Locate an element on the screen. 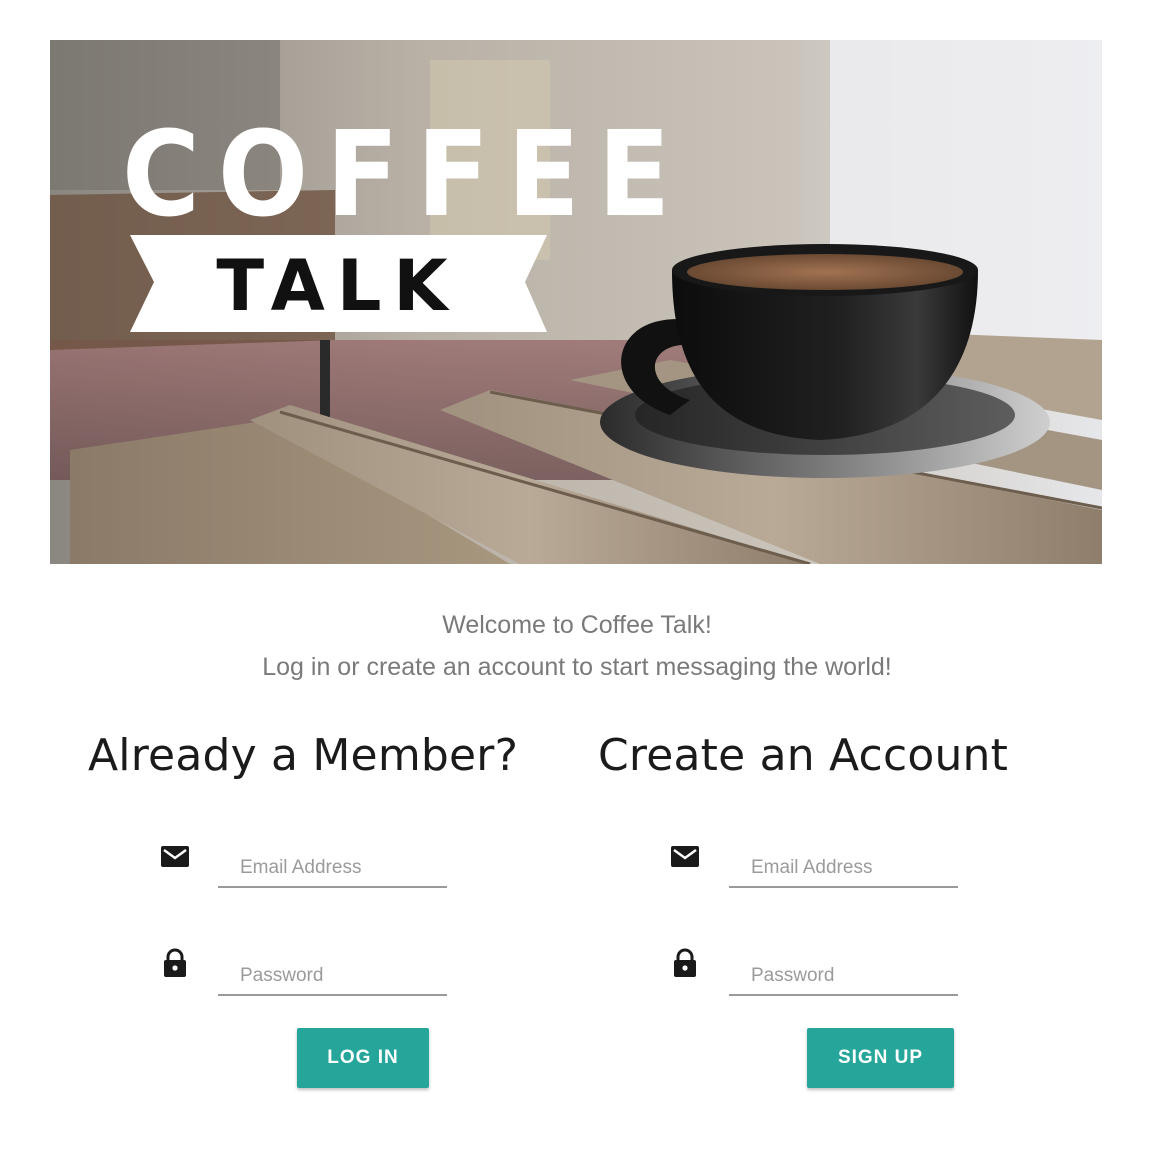 The width and height of the screenshot is (1154, 1168). signup-heading: Create an Account is located at coordinates (803, 755).